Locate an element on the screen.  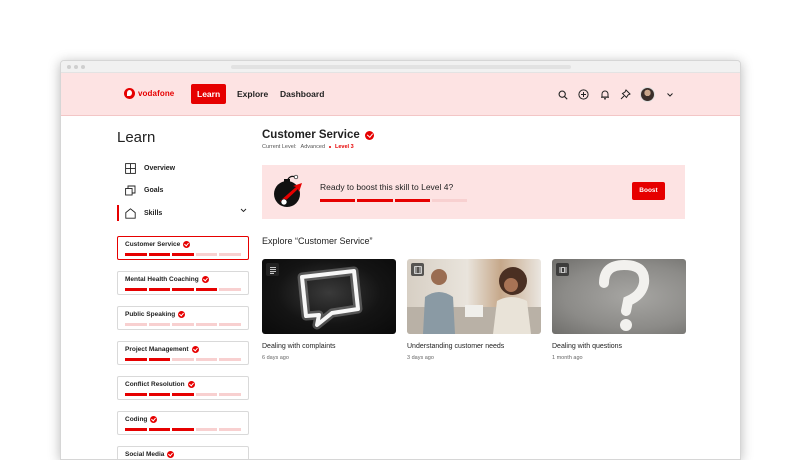
skill-name: Social Media is located at coordinates (183, 454).